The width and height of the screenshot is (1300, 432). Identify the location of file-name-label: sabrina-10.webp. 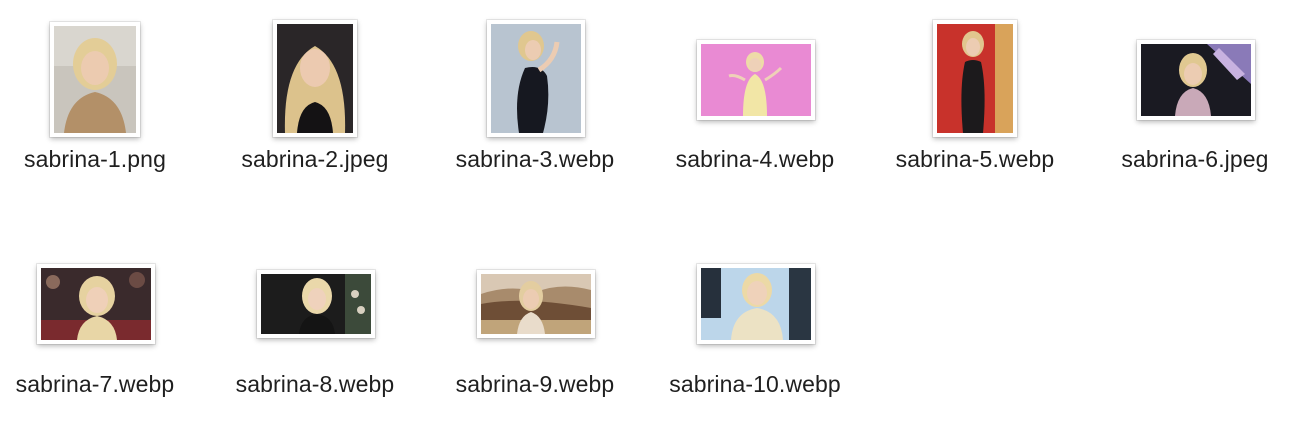
(755, 384).